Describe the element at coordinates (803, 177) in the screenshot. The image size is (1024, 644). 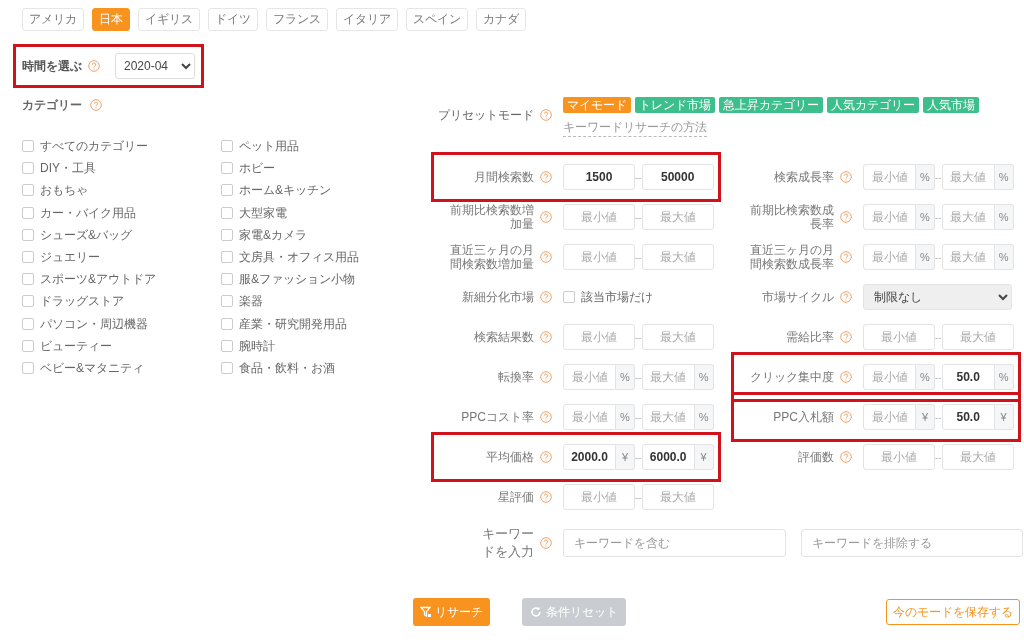
I see `field-label: 検索成長率` at that location.